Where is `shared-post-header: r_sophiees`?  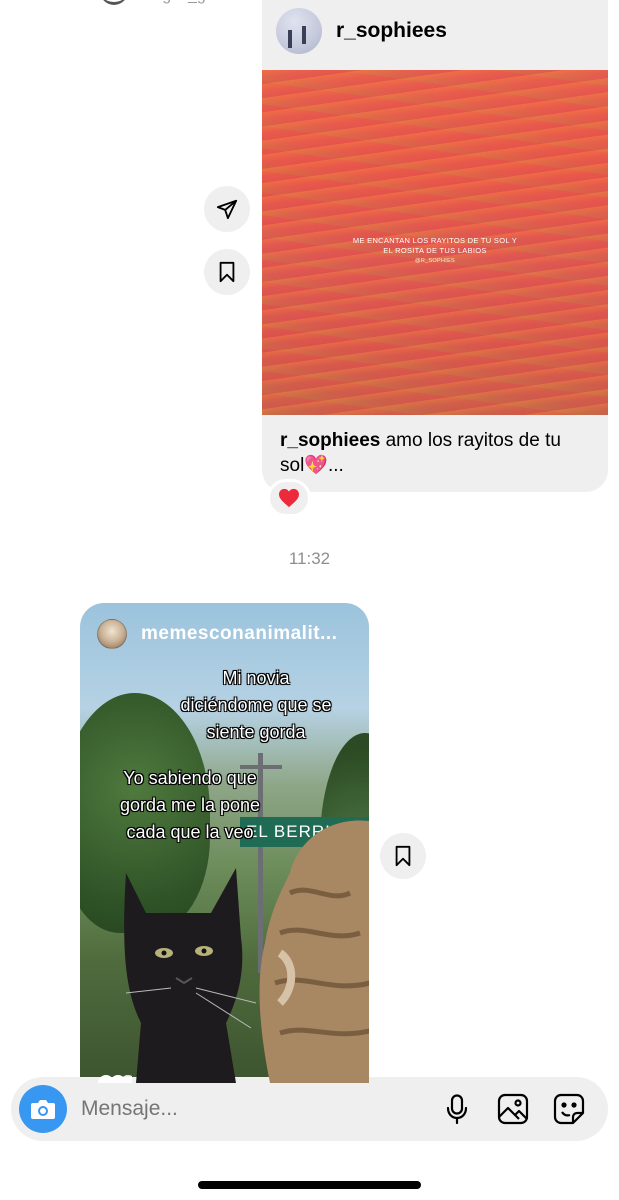 shared-post-header: r_sophiees is located at coordinates (361, 31).